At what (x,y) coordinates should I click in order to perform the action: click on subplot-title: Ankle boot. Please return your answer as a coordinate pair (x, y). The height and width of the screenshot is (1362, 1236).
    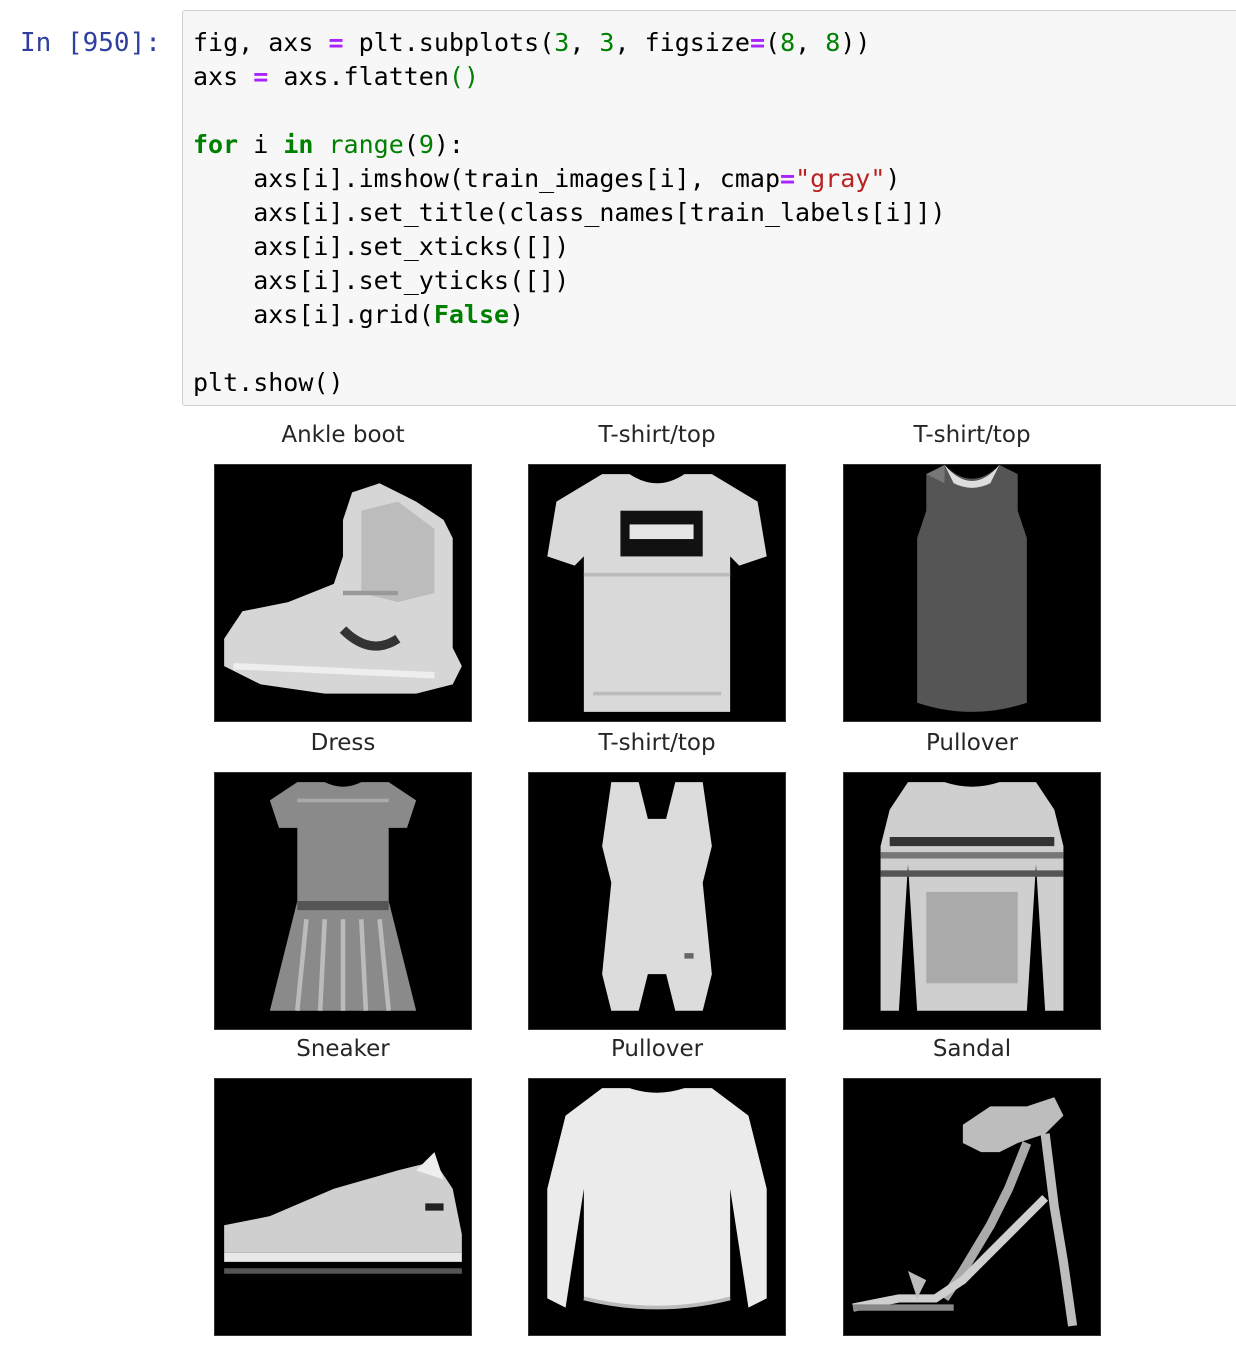
    Looking at the image, I should click on (343, 435).